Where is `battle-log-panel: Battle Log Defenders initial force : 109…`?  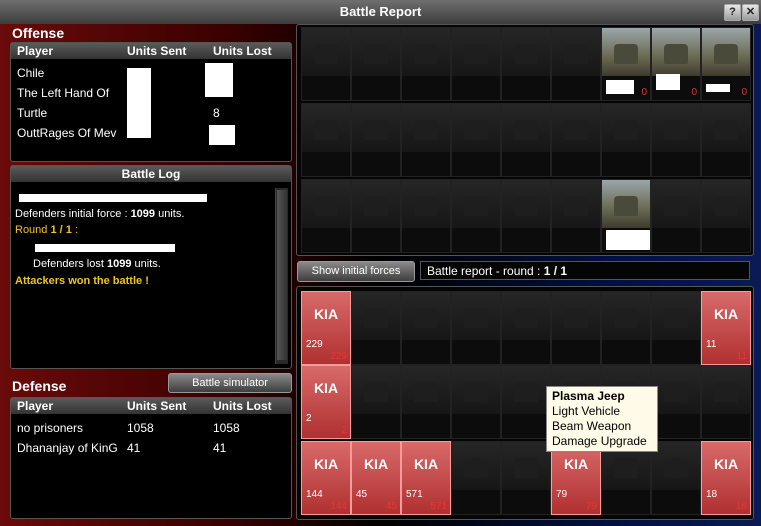 battle-log-panel: Battle Log Defenders initial force : 109… is located at coordinates (151, 267).